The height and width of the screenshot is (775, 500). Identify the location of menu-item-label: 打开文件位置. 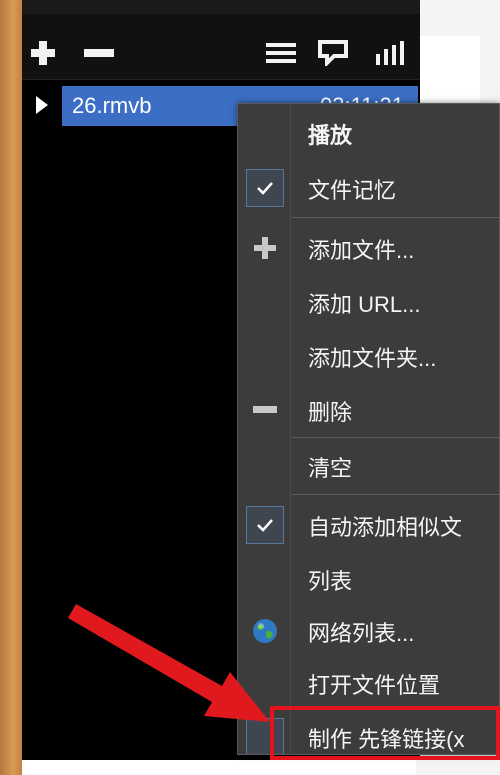
(374, 685).